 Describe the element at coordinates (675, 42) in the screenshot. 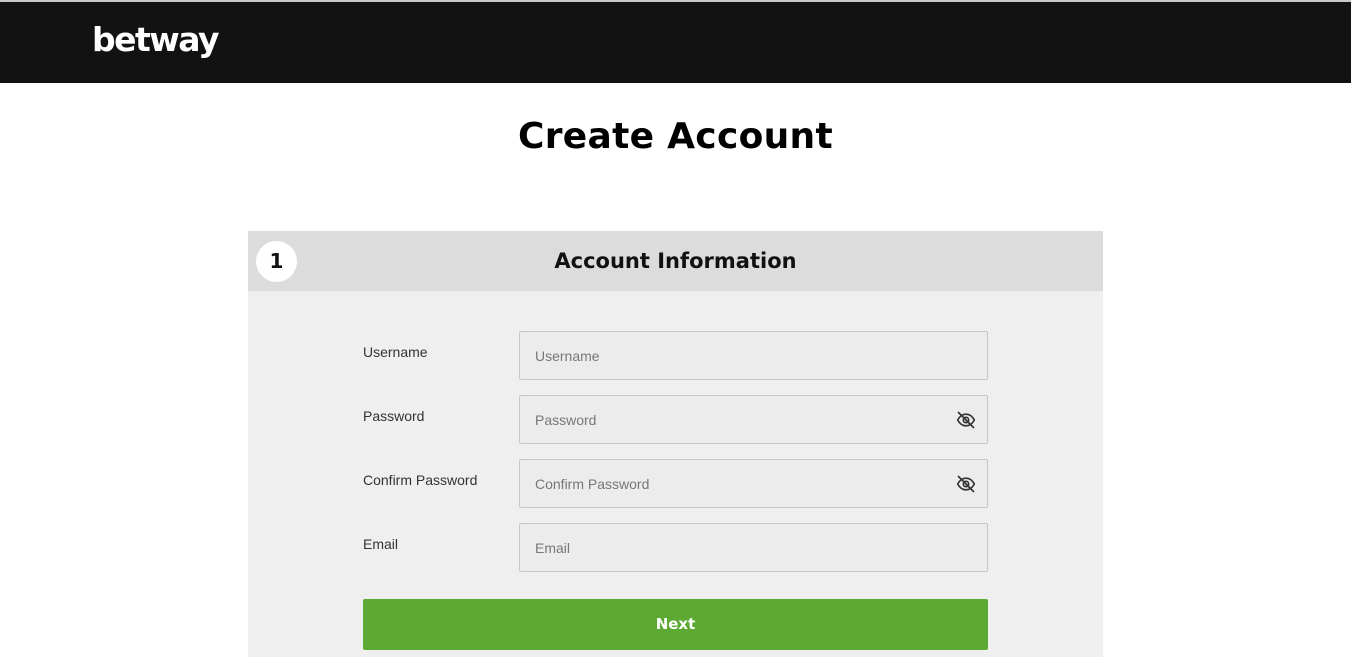

I see `site-header: betway` at that location.